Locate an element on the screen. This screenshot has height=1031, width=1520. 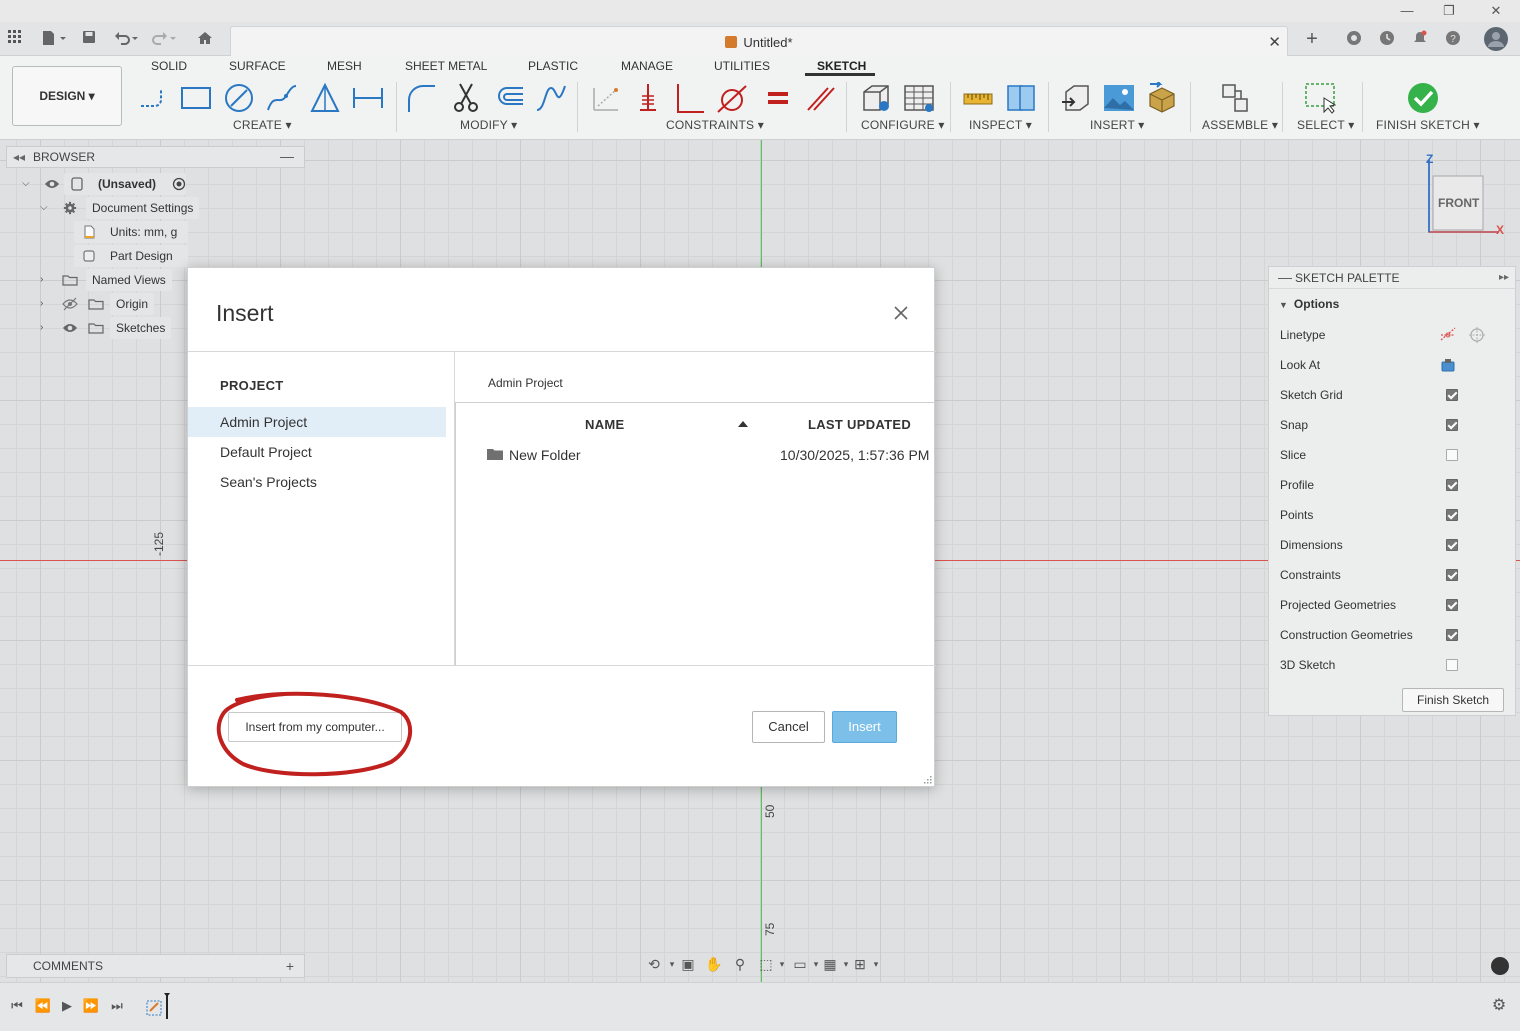
tab-manage: MANAGE is located at coordinates (647, 66).